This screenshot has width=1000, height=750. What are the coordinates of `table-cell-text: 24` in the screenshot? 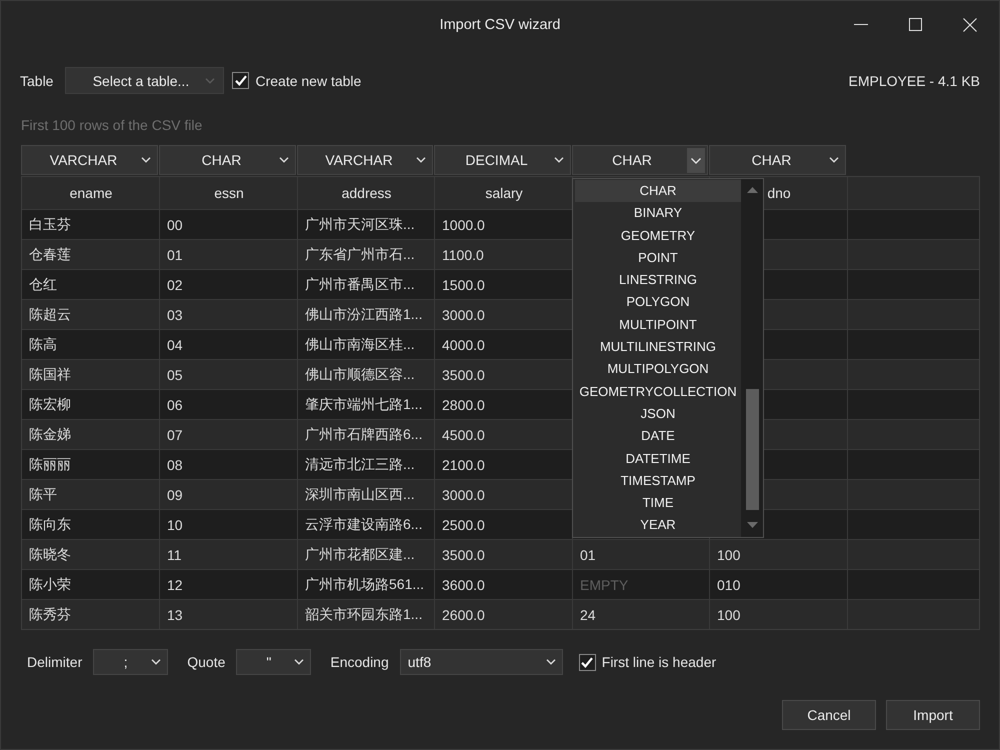 It's located at (588, 615).